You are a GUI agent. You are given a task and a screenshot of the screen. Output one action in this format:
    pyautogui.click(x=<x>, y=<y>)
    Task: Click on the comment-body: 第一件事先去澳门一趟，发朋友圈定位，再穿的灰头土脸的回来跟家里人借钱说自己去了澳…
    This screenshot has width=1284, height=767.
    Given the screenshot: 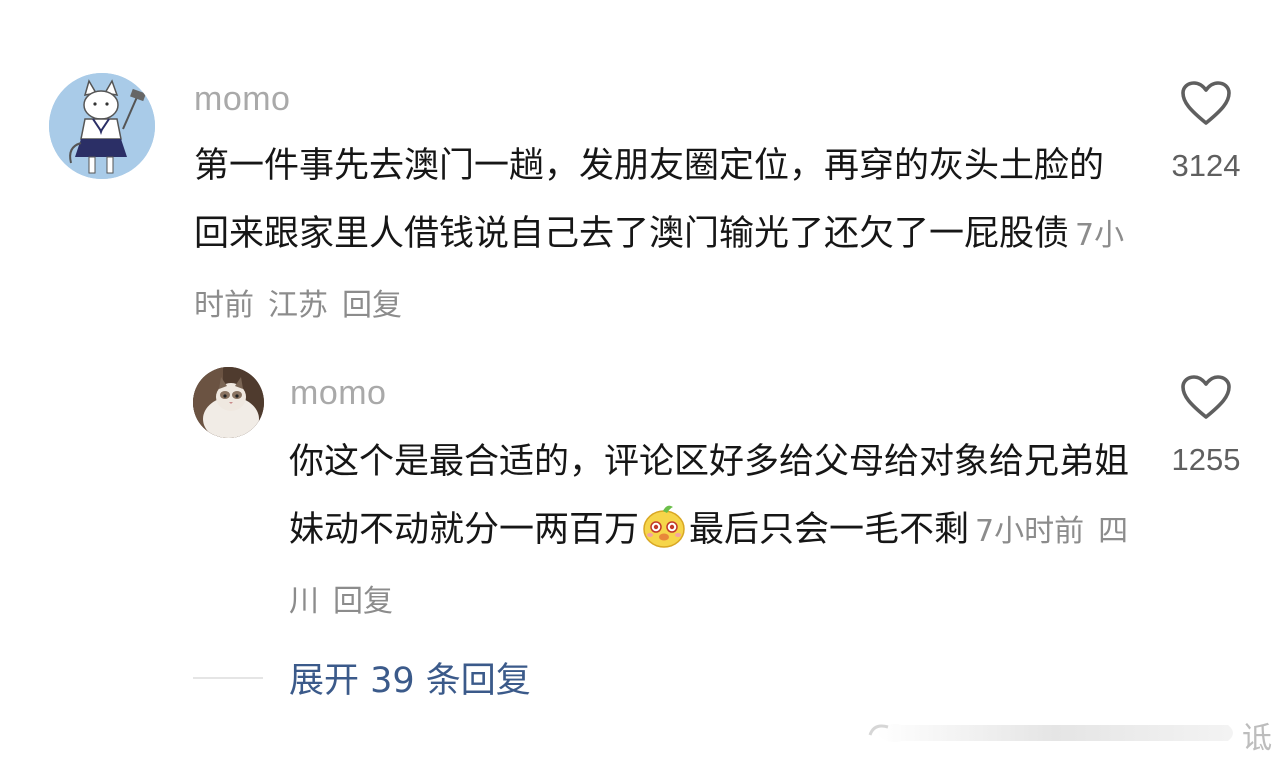 What is the action you would take?
    pyautogui.click(x=649, y=200)
    